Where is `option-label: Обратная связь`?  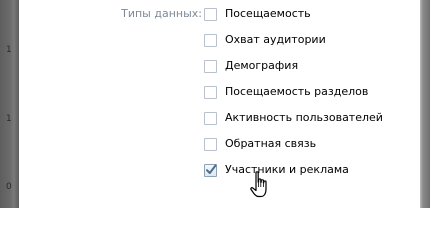 option-label: Обратная связь is located at coordinates (271, 143).